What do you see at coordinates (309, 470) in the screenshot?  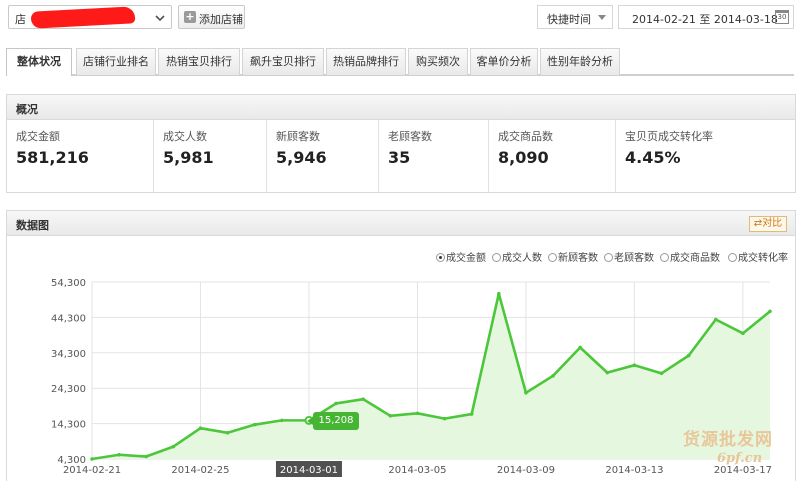 I see `x-tick-label: 2014-03-01` at bounding box center [309, 470].